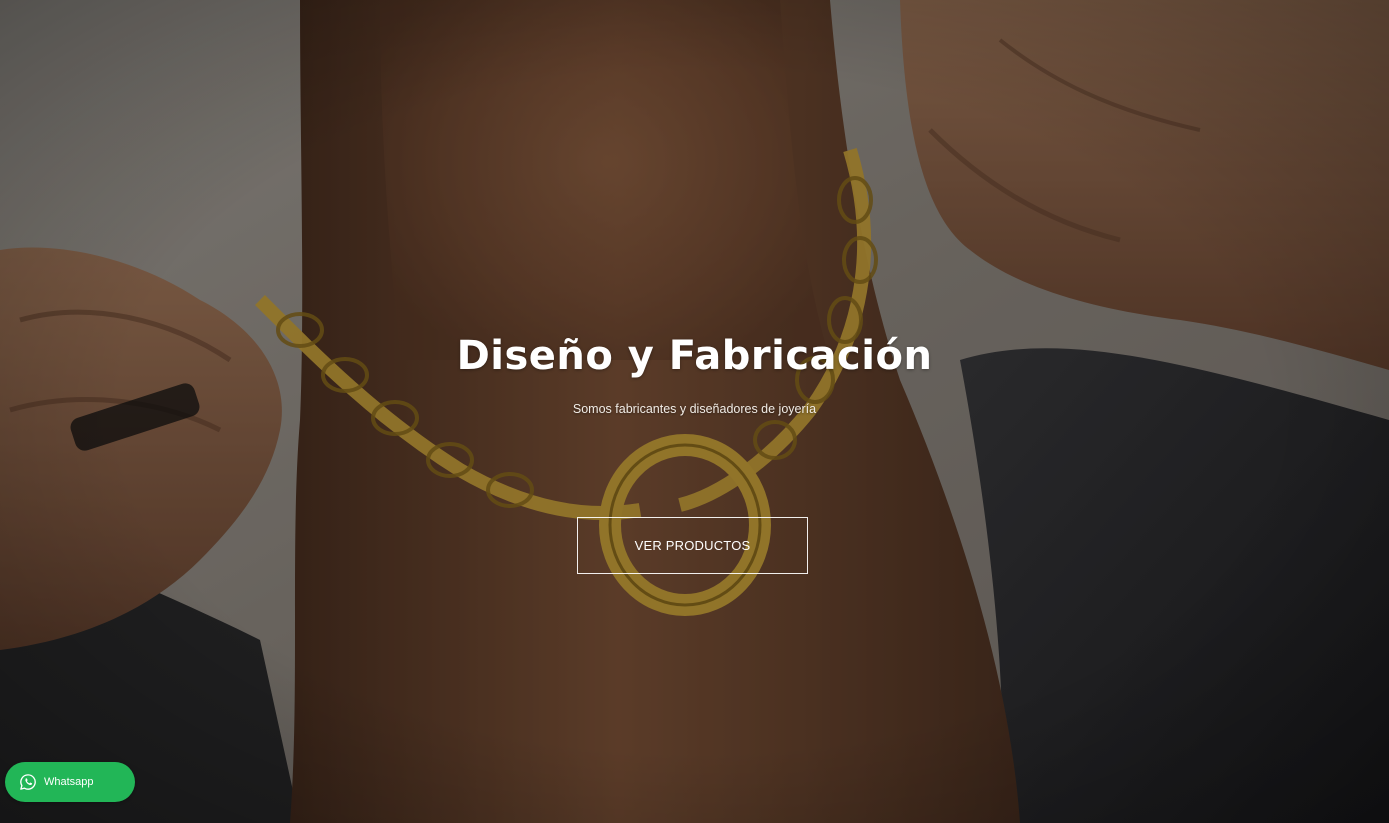 This screenshot has width=1389, height=823. I want to click on view-products-label: VER PRODUCTOS, so click(692, 545).